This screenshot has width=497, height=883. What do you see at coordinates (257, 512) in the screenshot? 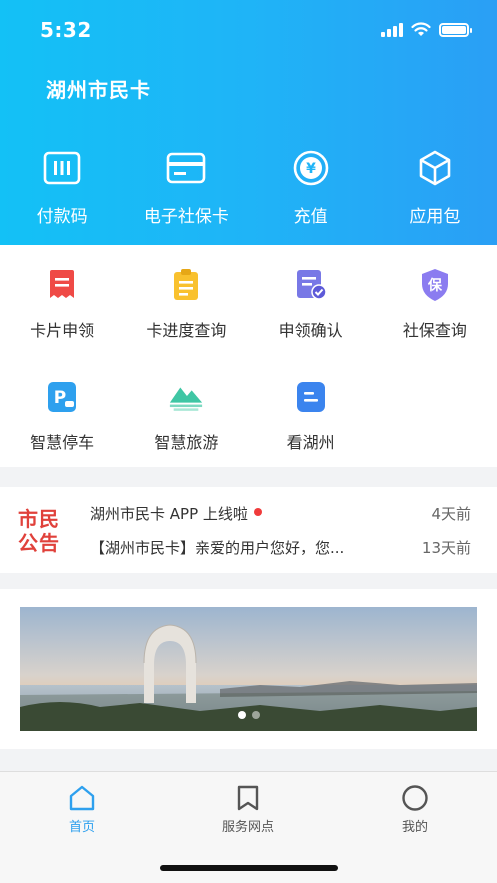
I see `unread-dot` at bounding box center [257, 512].